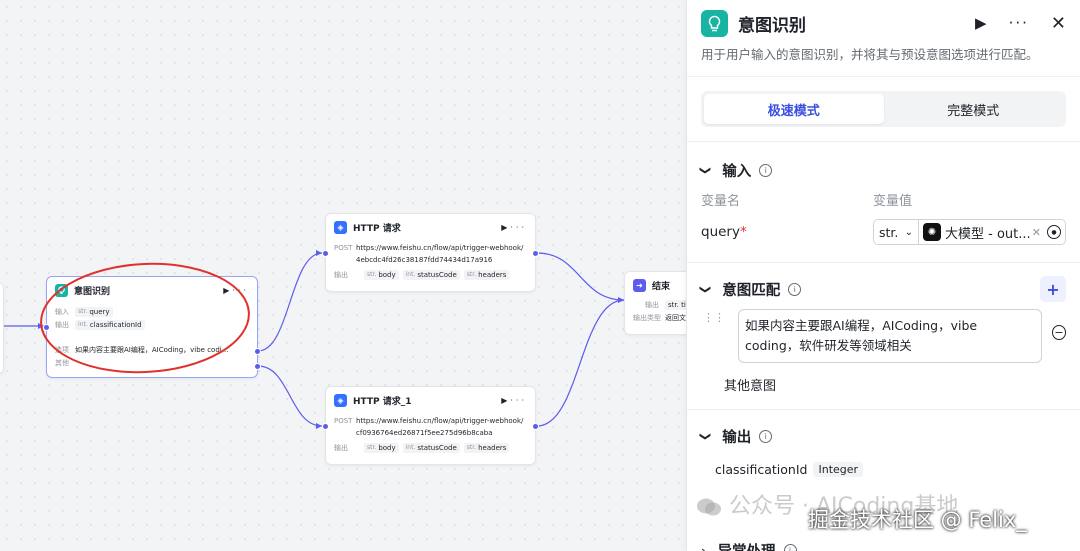 This screenshot has width=1080, height=551. What do you see at coordinates (290, 396) in the screenshot?
I see `edge-intent-http2` at bounding box center [290, 396].